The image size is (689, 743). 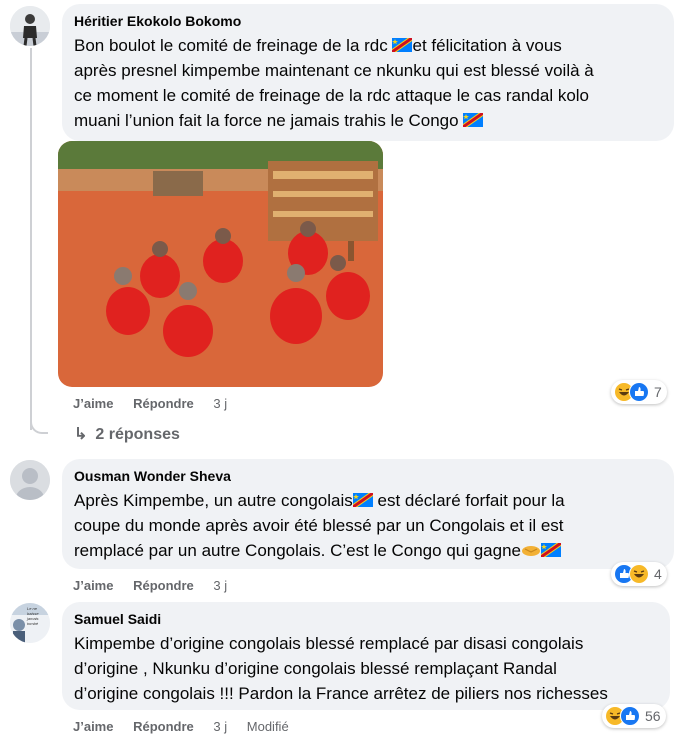 What do you see at coordinates (213, 500) in the screenshot?
I see `comment-text-line: Après Kimpembe, un autre congolais` at bounding box center [213, 500].